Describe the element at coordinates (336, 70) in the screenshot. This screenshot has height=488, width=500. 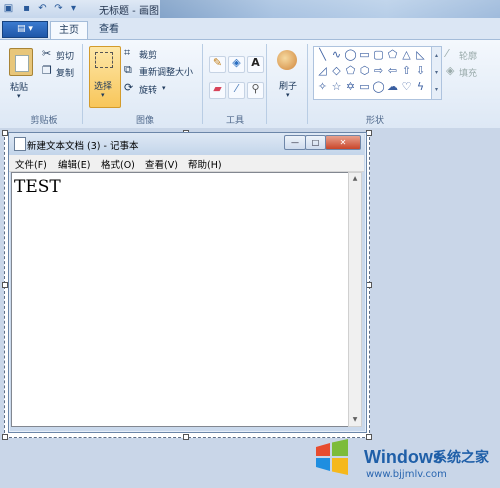
I see `diamond-shape-icon: ◇` at that location.